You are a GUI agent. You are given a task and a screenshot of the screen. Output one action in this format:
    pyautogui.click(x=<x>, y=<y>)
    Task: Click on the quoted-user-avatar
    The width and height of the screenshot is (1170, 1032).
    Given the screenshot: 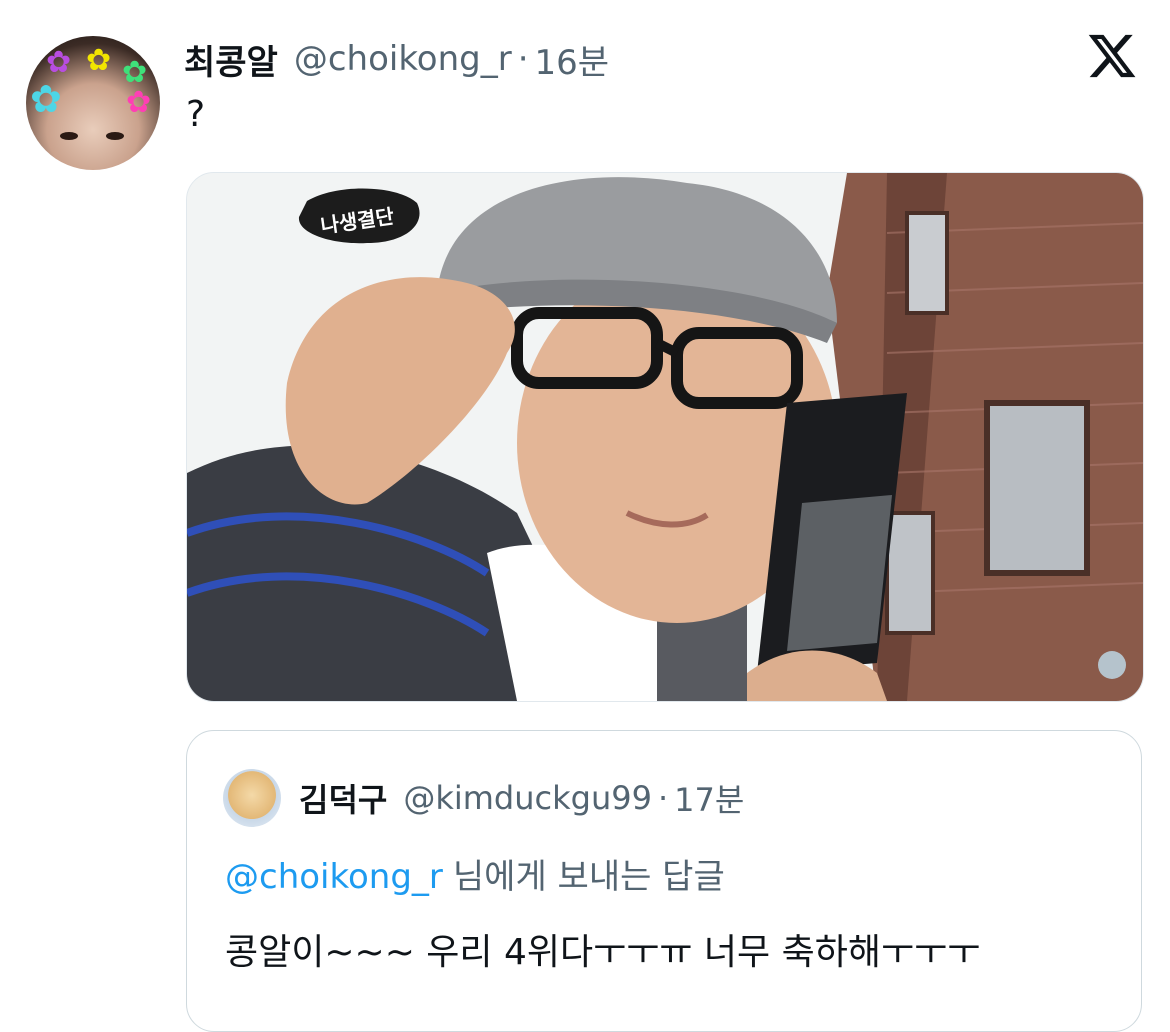 What is the action you would take?
    pyautogui.click(x=252, y=798)
    